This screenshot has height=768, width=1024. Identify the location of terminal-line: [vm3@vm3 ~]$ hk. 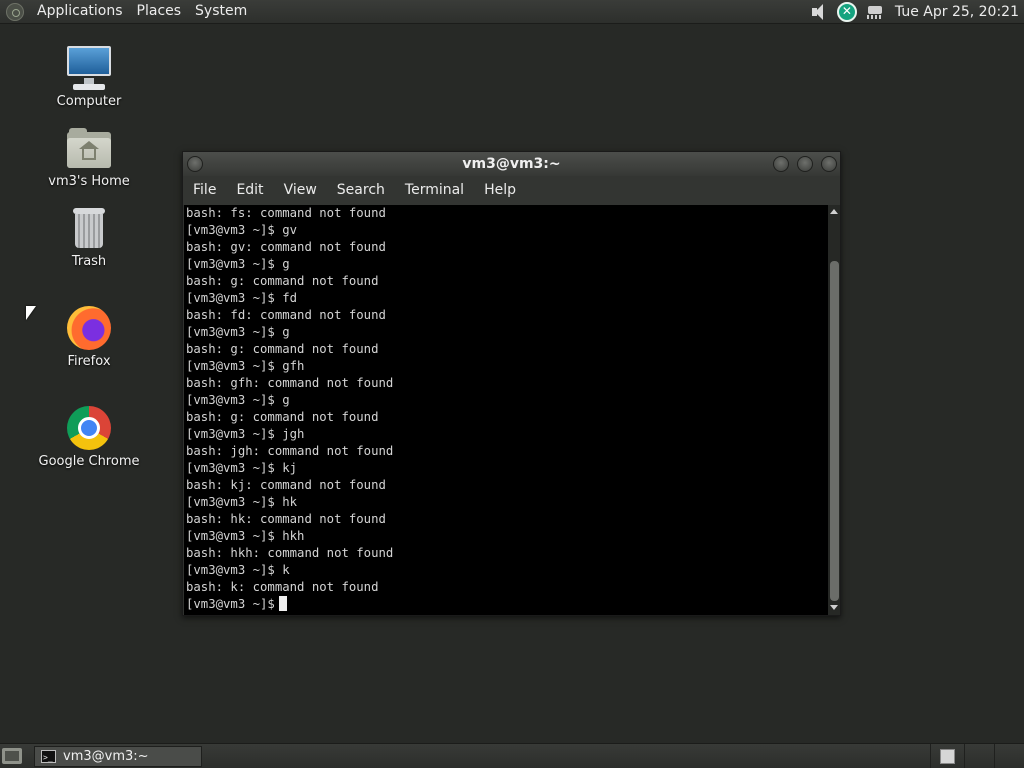
(242, 502).